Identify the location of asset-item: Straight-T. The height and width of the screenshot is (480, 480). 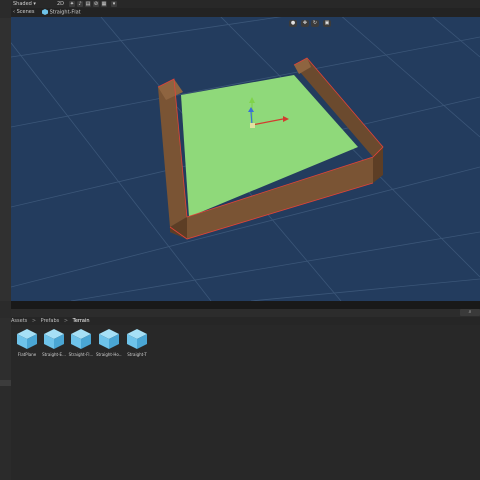
(137, 345).